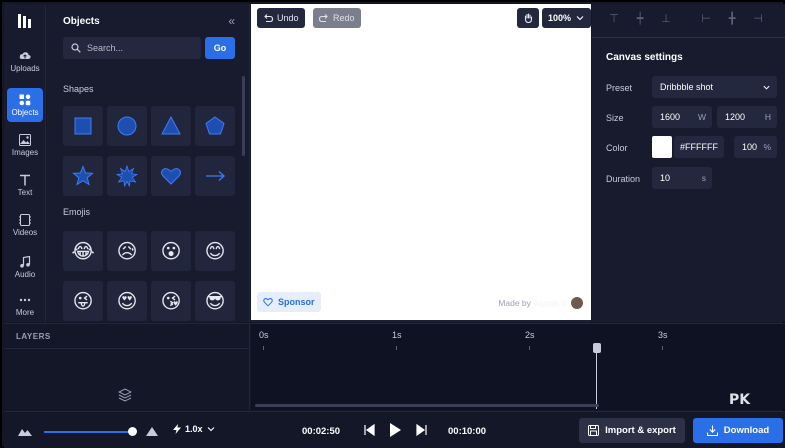 Image resolution: width=785 pixels, height=448 pixels. What do you see at coordinates (83, 176) in the screenshot?
I see `shape-star` at bounding box center [83, 176].